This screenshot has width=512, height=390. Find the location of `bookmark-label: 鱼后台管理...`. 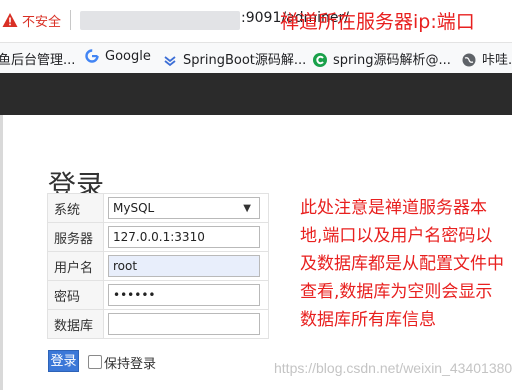

bookmark-label: 鱼后台管理... is located at coordinates (38, 60).